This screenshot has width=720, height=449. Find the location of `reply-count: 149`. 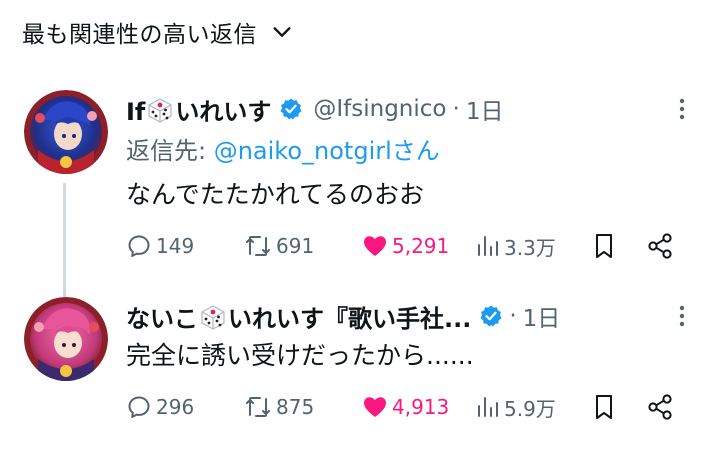

reply-count: 149 is located at coordinates (175, 246).